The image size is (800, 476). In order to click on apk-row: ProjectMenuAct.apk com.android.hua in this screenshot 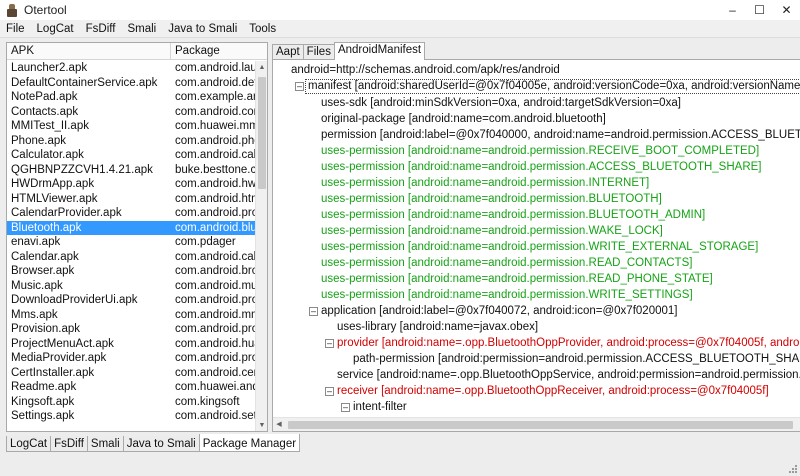, I will do `click(132, 344)`.